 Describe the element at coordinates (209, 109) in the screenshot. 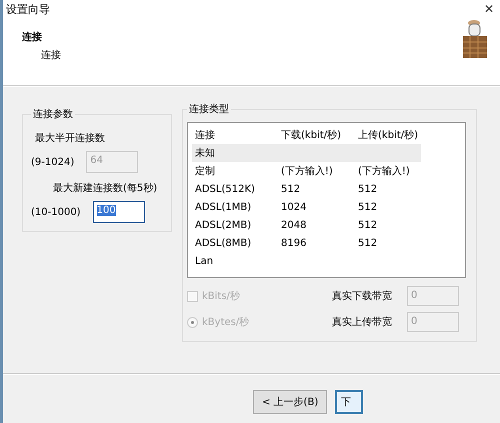

I see `group-title: 连接类型` at that location.